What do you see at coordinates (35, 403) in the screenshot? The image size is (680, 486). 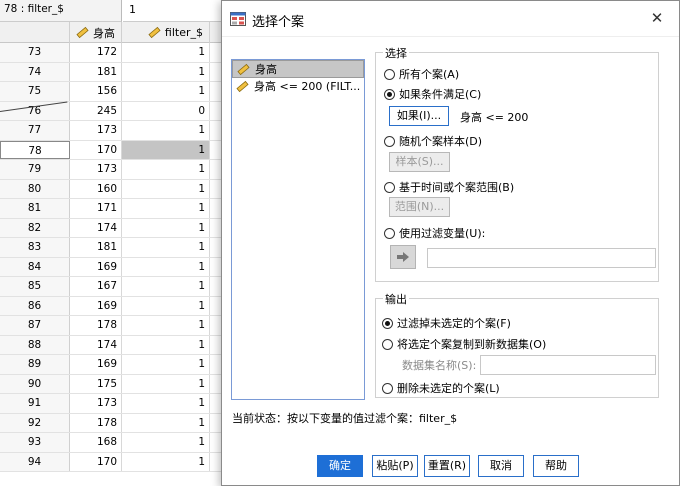 I see `row-number: 91` at bounding box center [35, 403].